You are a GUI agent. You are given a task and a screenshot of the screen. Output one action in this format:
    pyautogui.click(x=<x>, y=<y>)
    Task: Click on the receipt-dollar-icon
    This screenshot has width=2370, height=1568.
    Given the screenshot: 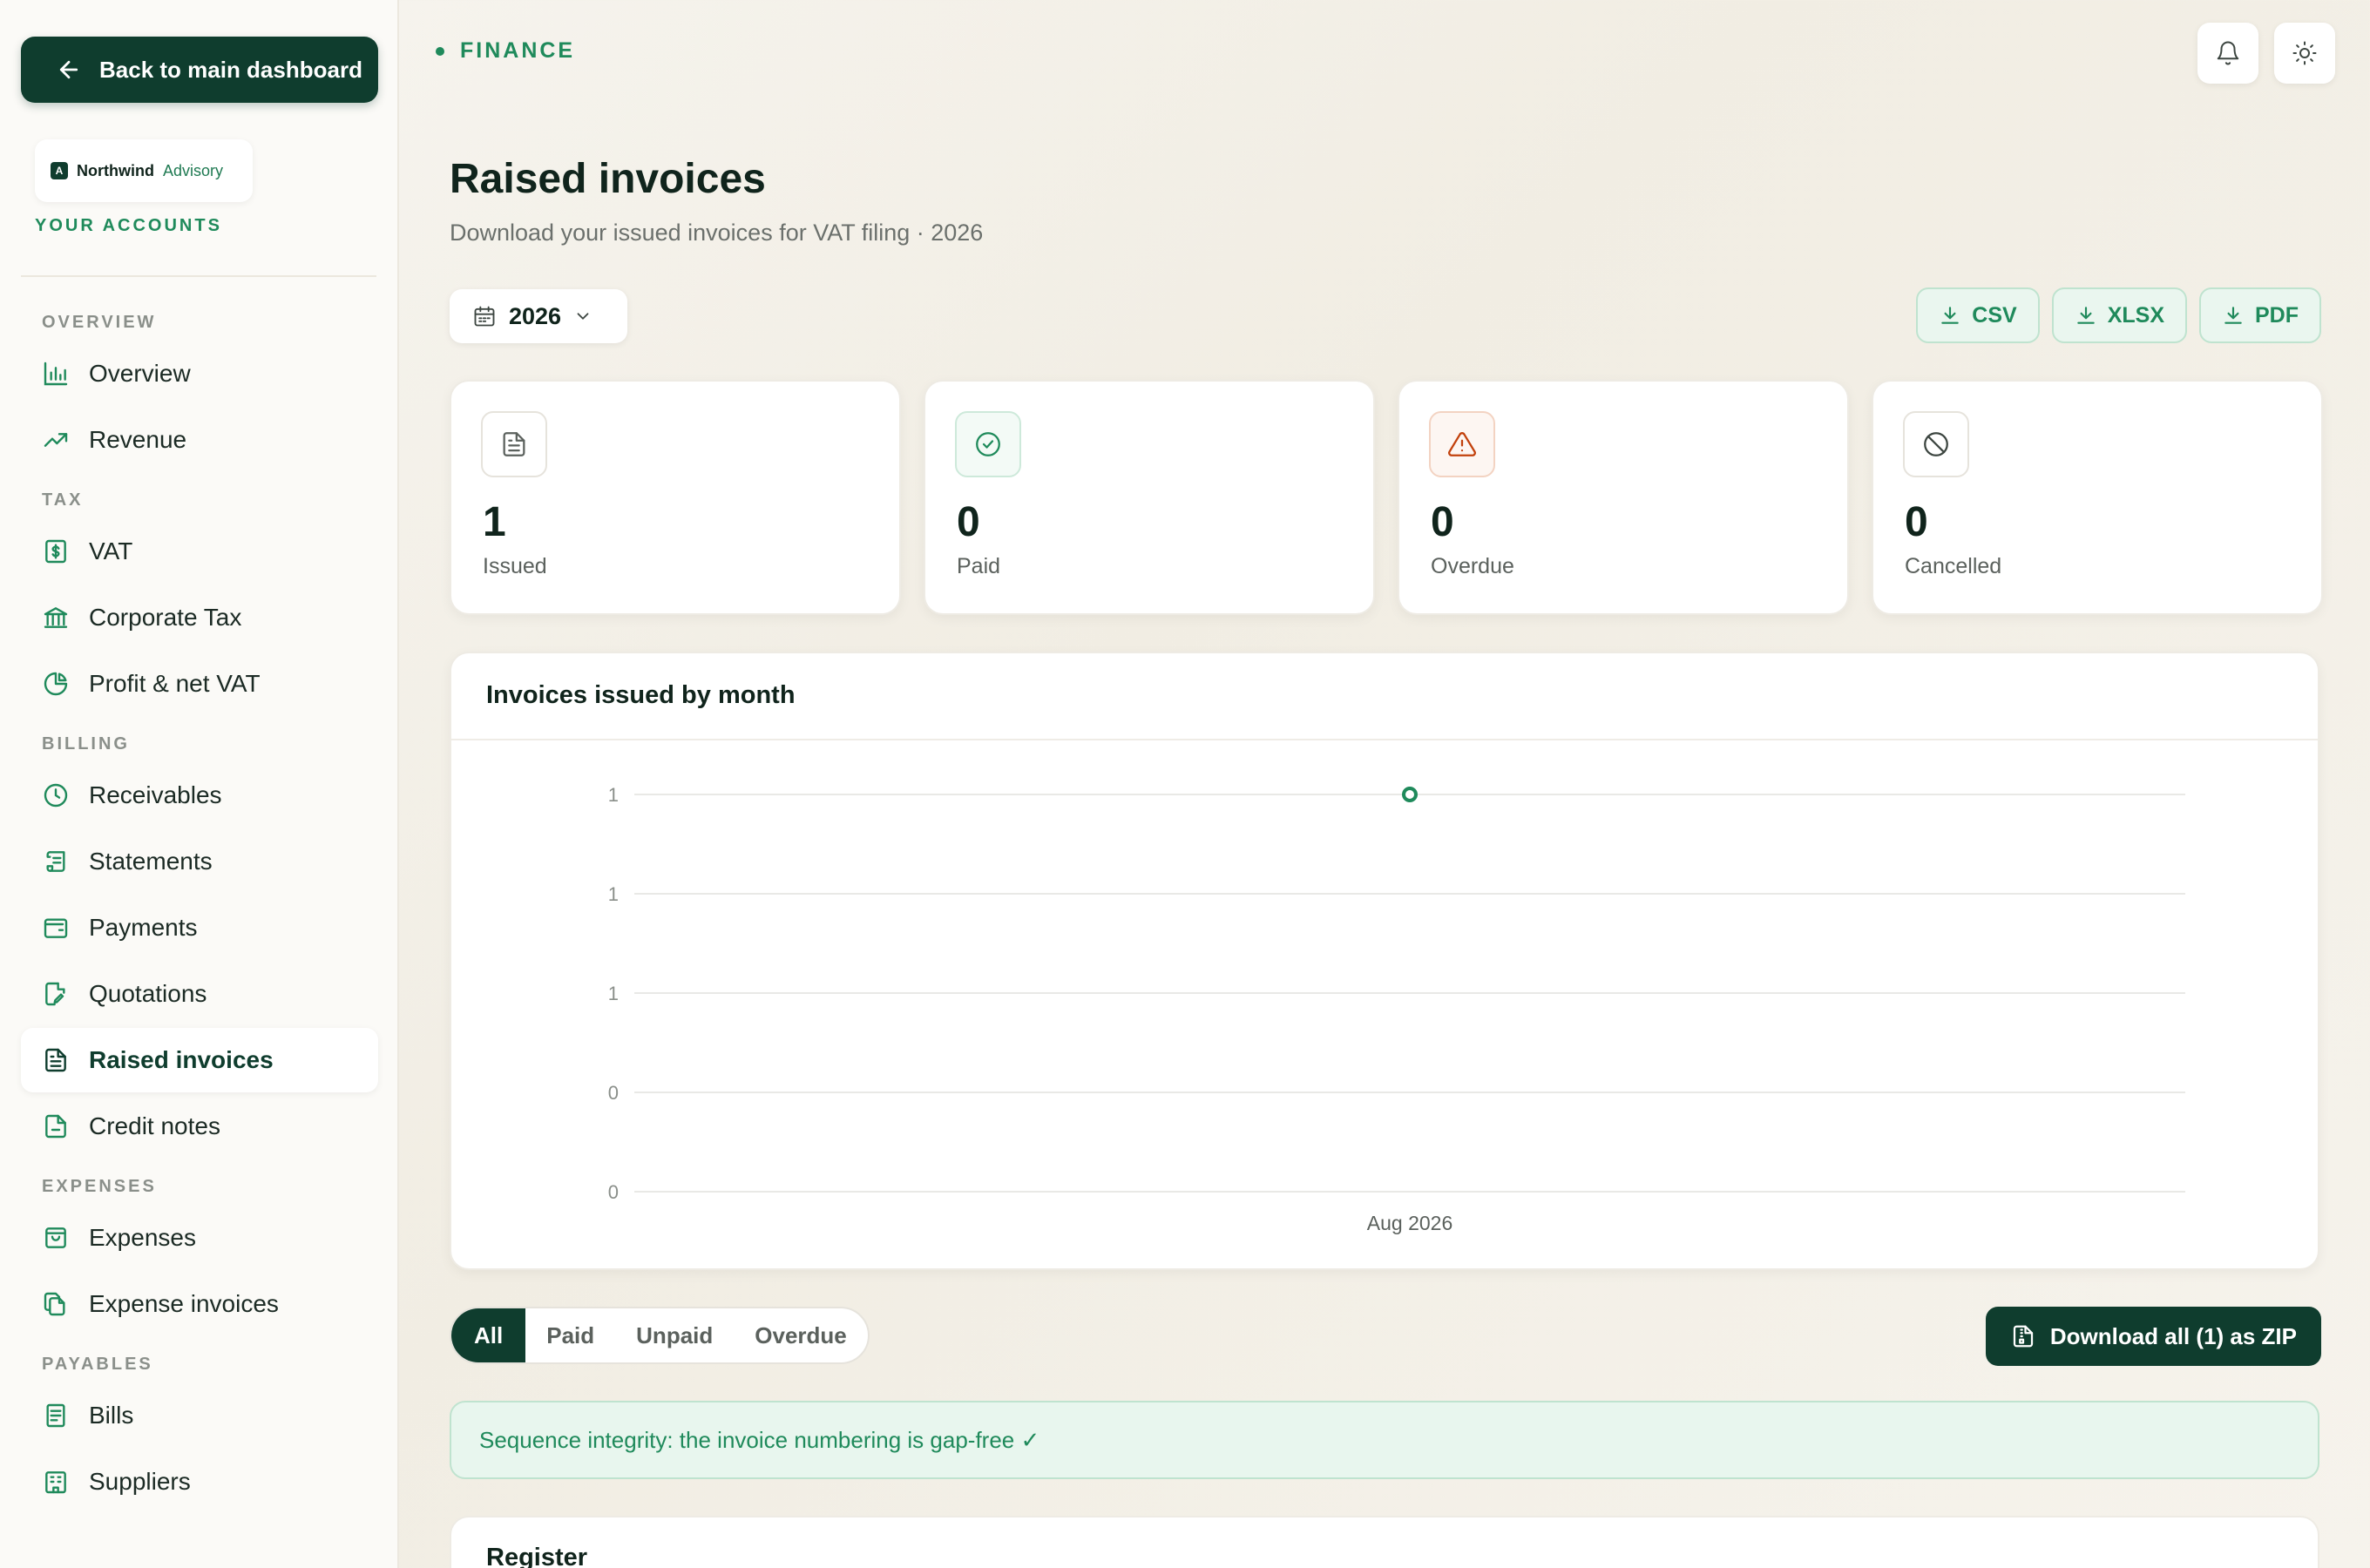 What is the action you would take?
    pyautogui.click(x=55, y=551)
    